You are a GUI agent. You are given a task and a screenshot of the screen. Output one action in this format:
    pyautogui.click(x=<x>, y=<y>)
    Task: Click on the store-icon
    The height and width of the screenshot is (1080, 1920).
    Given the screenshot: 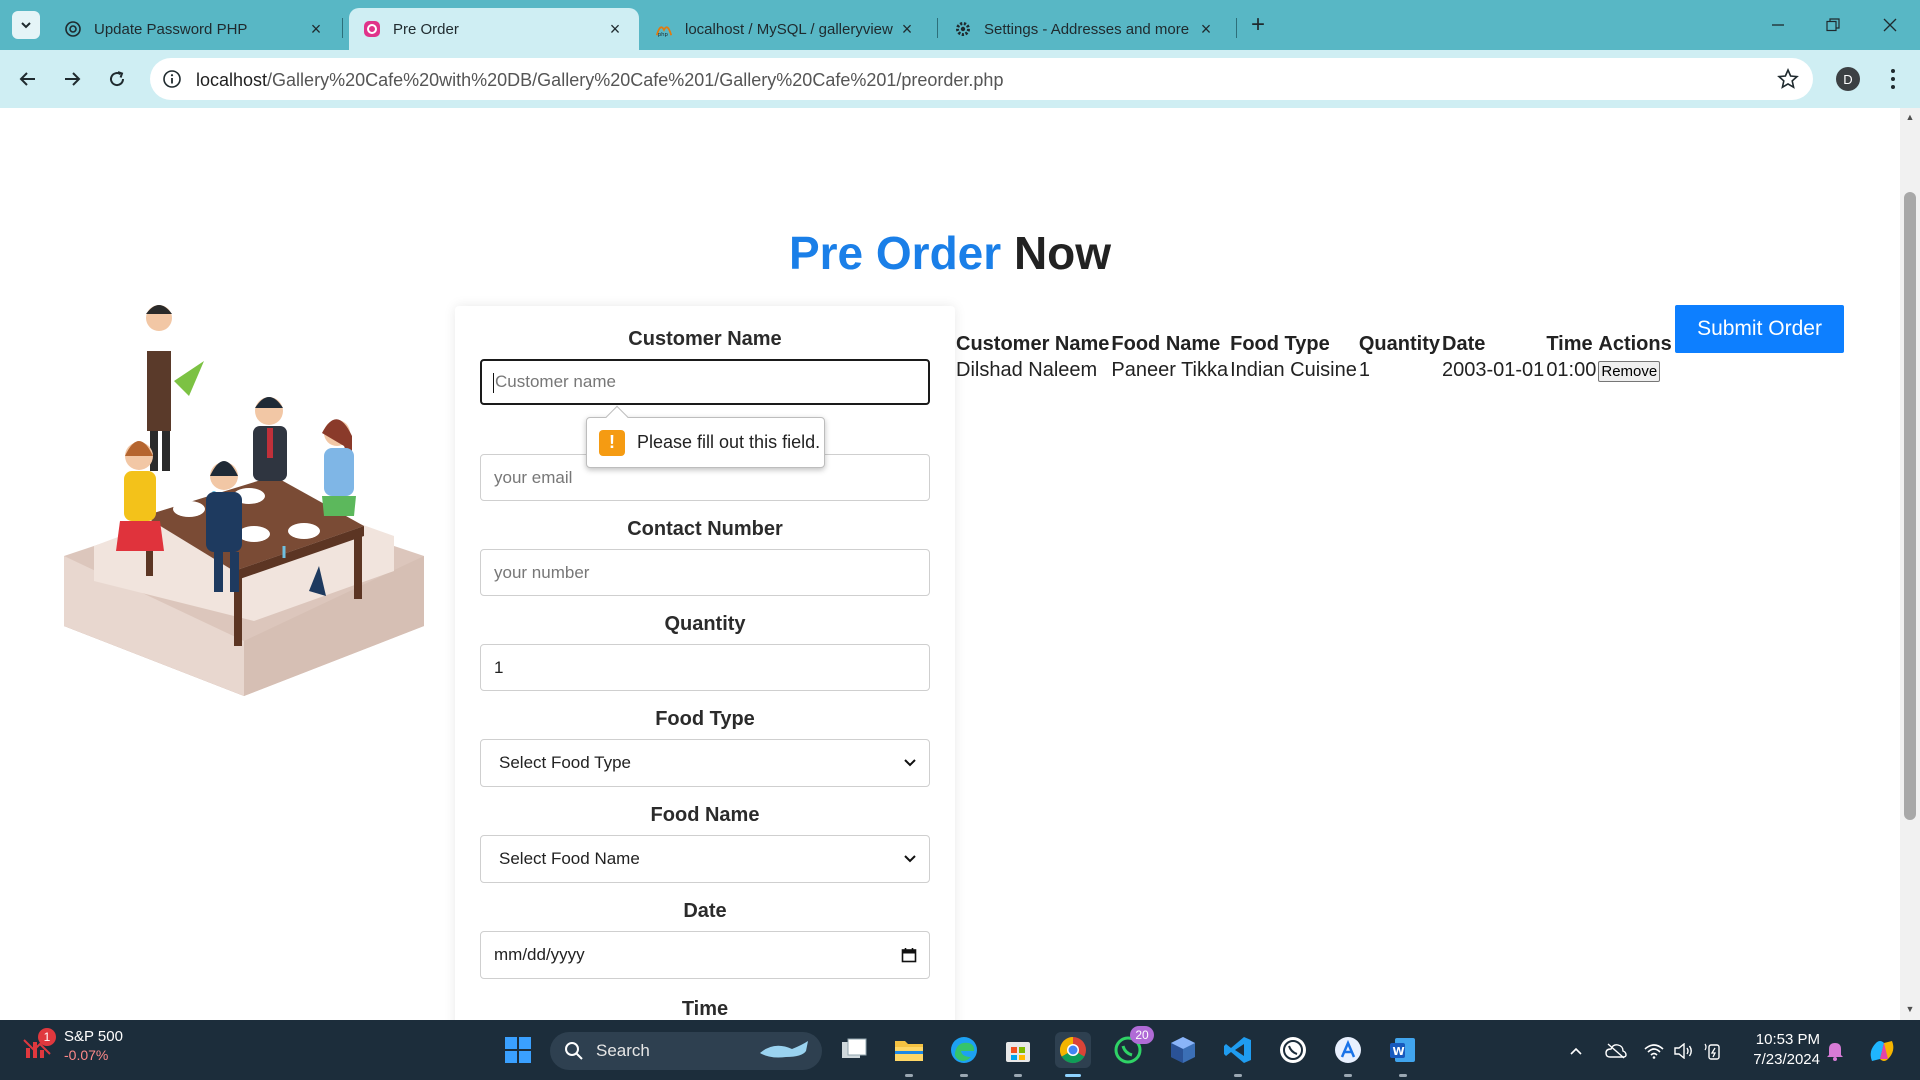 What is the action you would take?
    pyautogui.click(x=1018, y=1052)
    